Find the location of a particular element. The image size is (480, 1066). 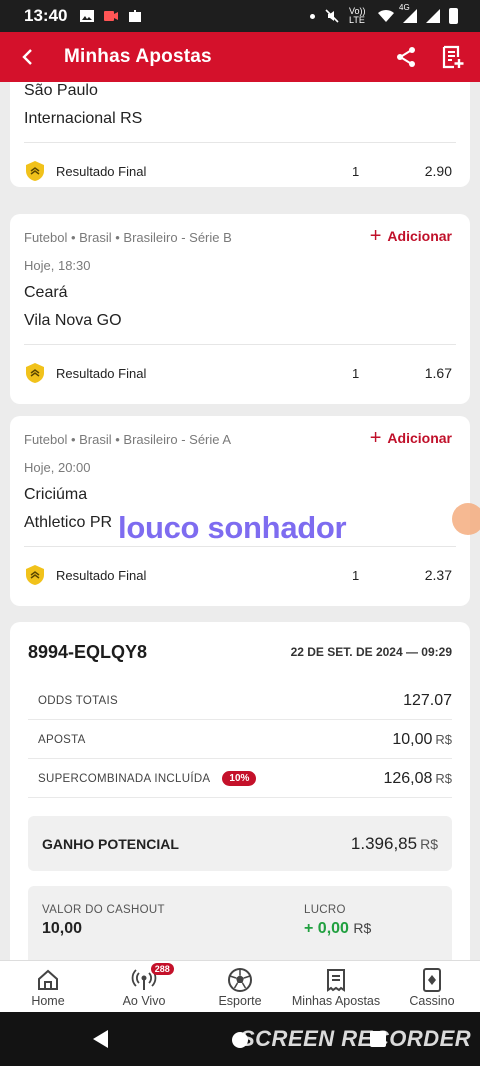

overlay-caption: louco sonhador is located at coordinates (232, 527).